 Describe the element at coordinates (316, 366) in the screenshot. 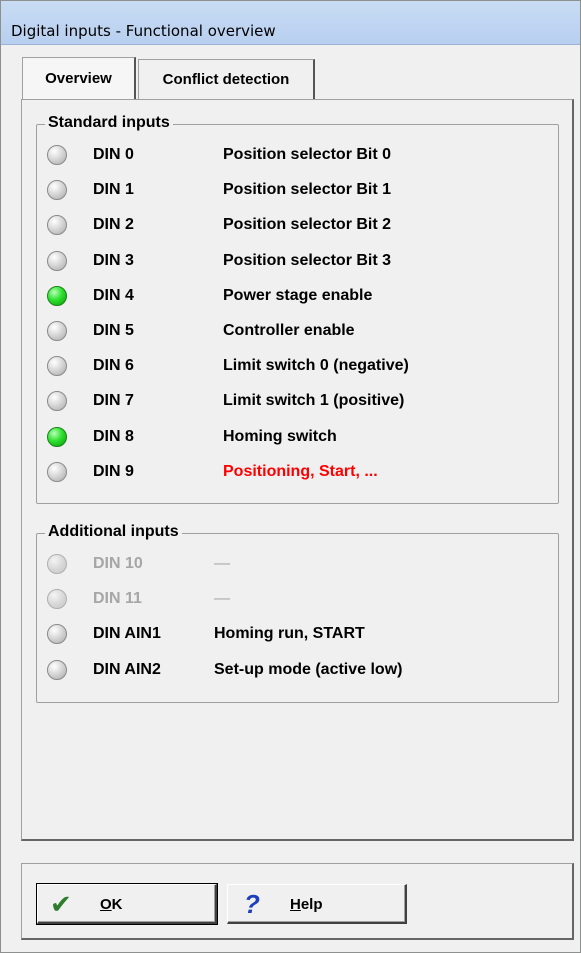

I see `input-function: Limit switch 0 (negative)` at that location.